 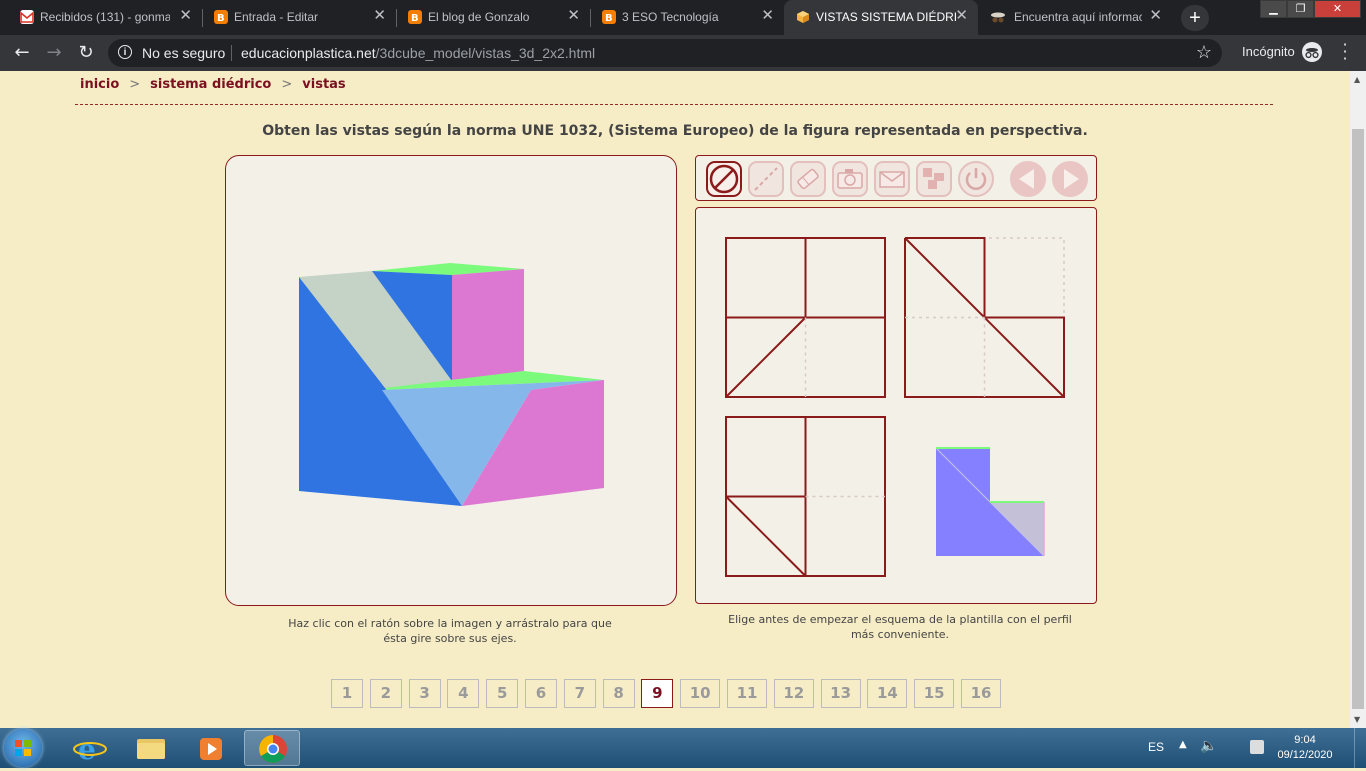 I want to click on reload-button: ↻, so click(x=86, y=53).